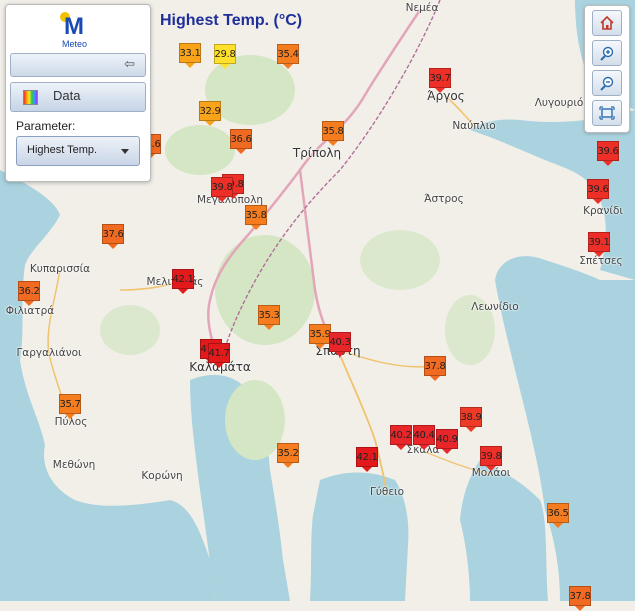 The width and height of the screenshot is (635, 611). What do you see at coordinates (30, 97) in the screenshot?
I see `palette-icon` at bounding box center [30, 97].